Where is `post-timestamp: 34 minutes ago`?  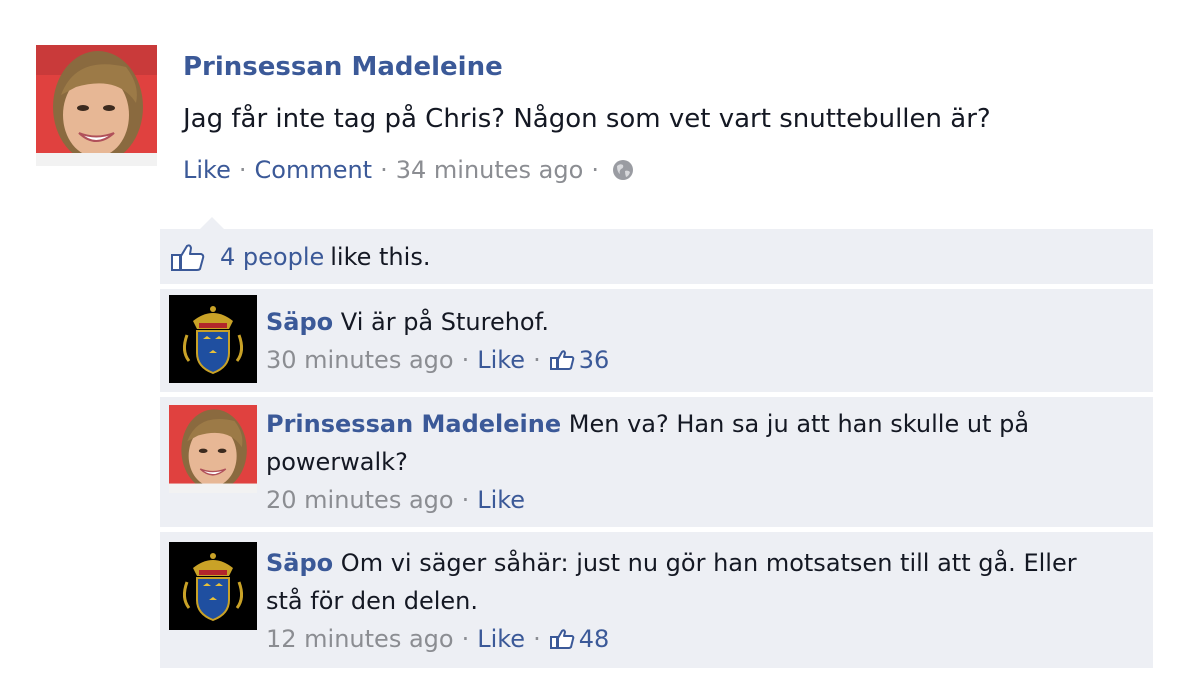
post-timestamp: 34 minutes ago is located at coordinates (490, 170).